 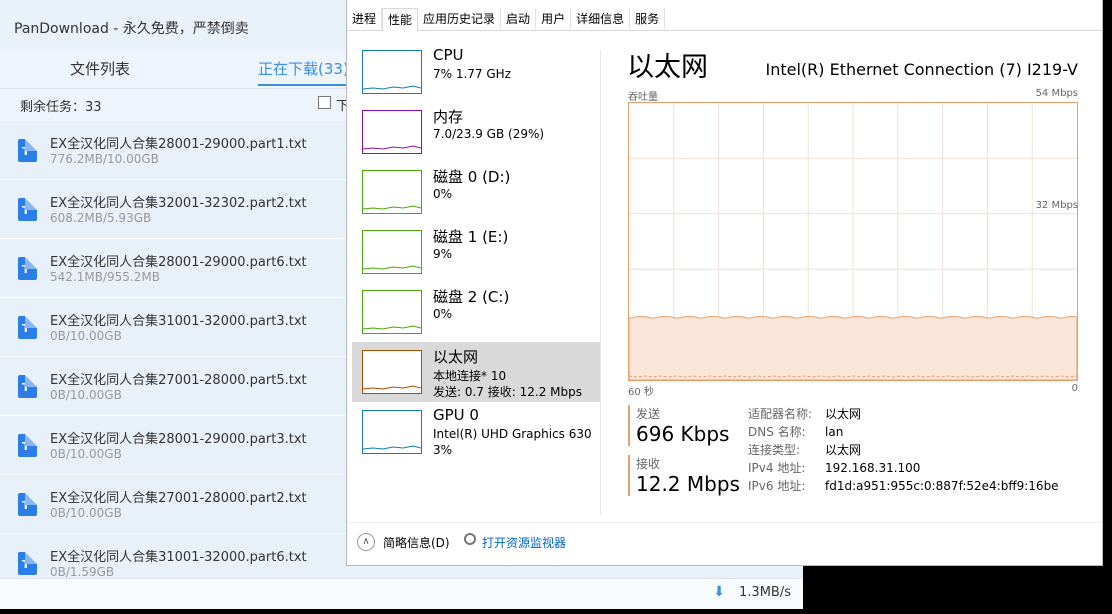 What do you see at coordinates (324, 102) in the screenshot?
I see `select-checkbox` at bounding box center [324, 102].